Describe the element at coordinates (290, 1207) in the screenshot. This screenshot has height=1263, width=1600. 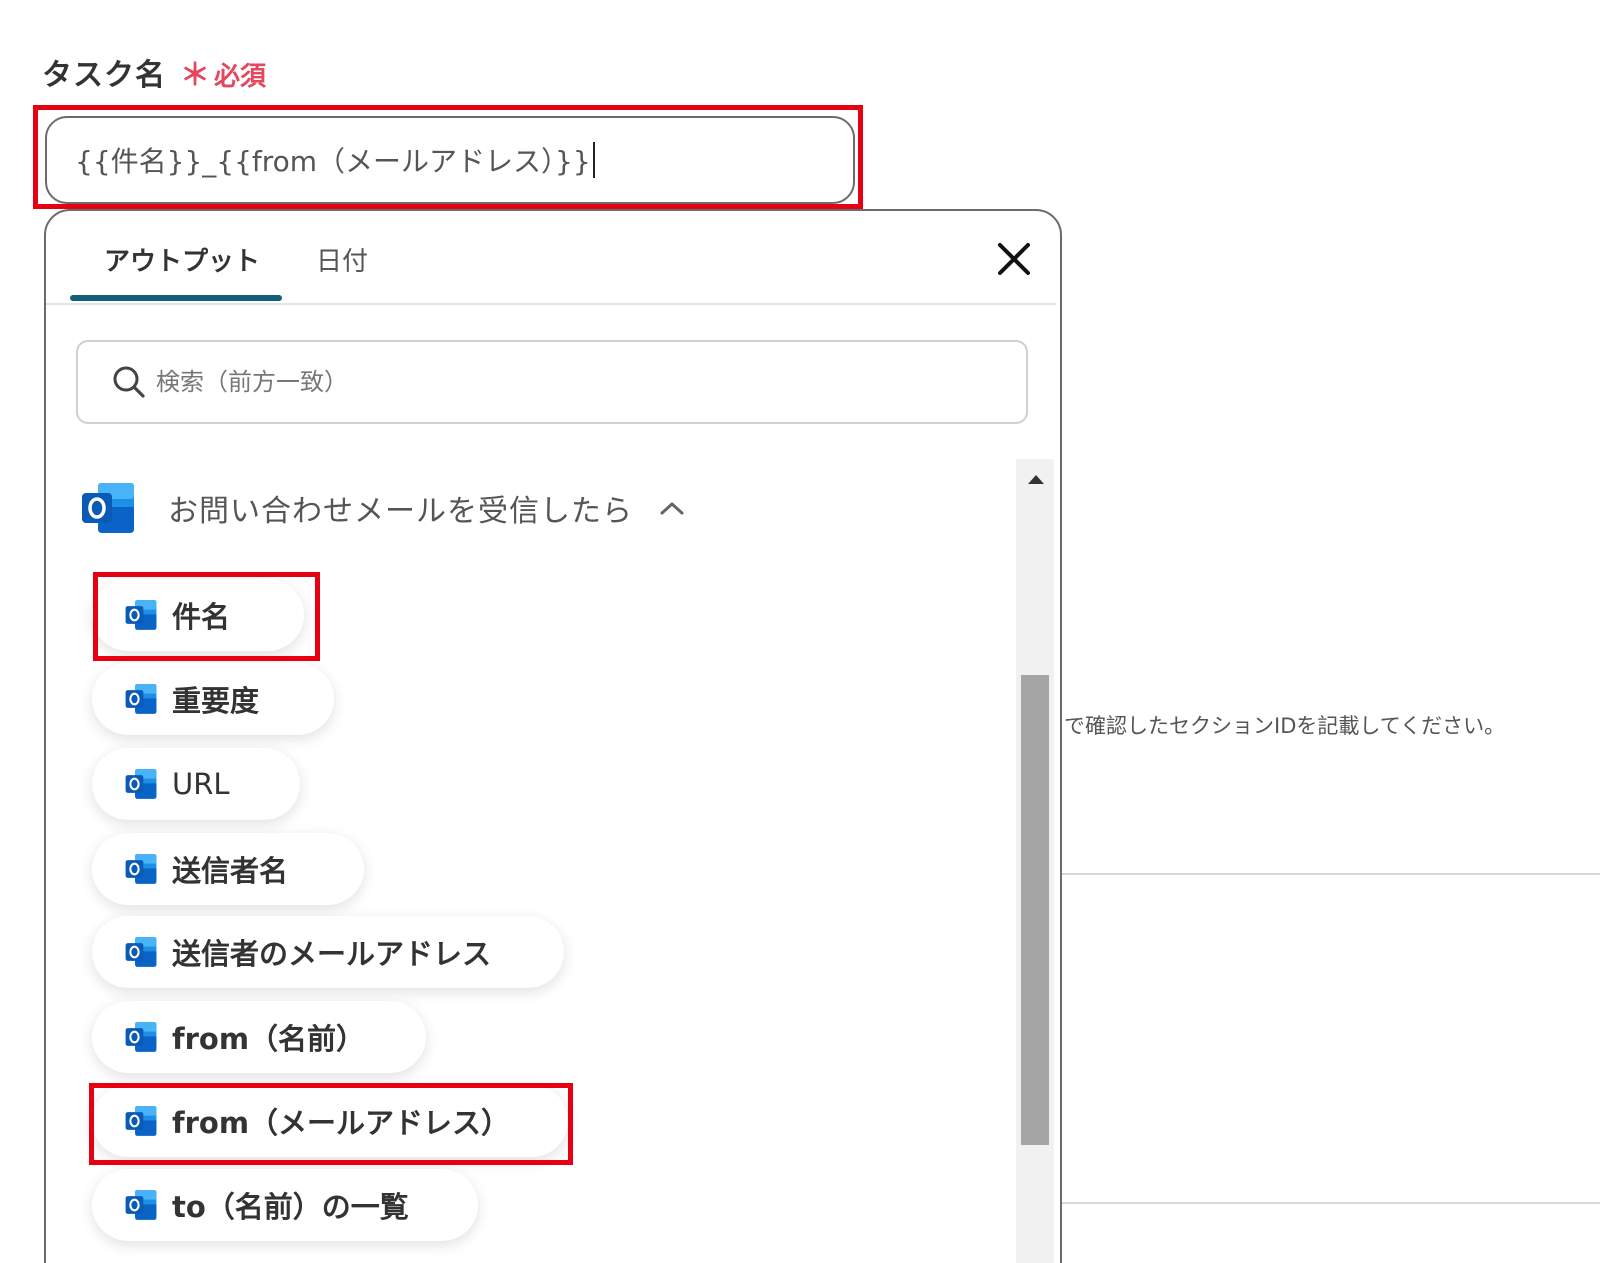
I see `output-item-label: to（名前）の一覧` at that location.